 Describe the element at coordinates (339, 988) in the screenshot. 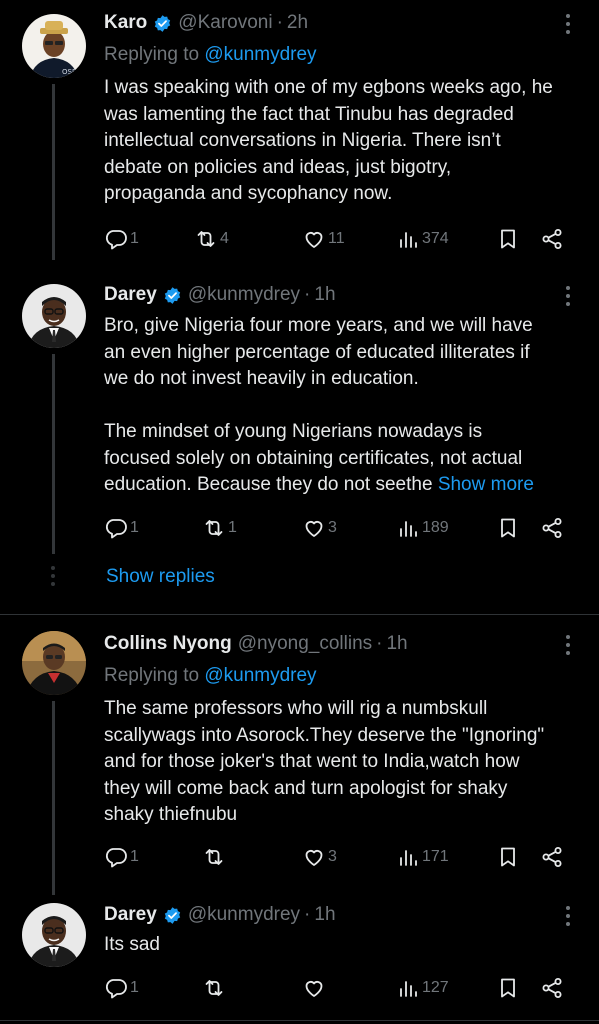

I see `tweet-actions: 1 127` at that location.